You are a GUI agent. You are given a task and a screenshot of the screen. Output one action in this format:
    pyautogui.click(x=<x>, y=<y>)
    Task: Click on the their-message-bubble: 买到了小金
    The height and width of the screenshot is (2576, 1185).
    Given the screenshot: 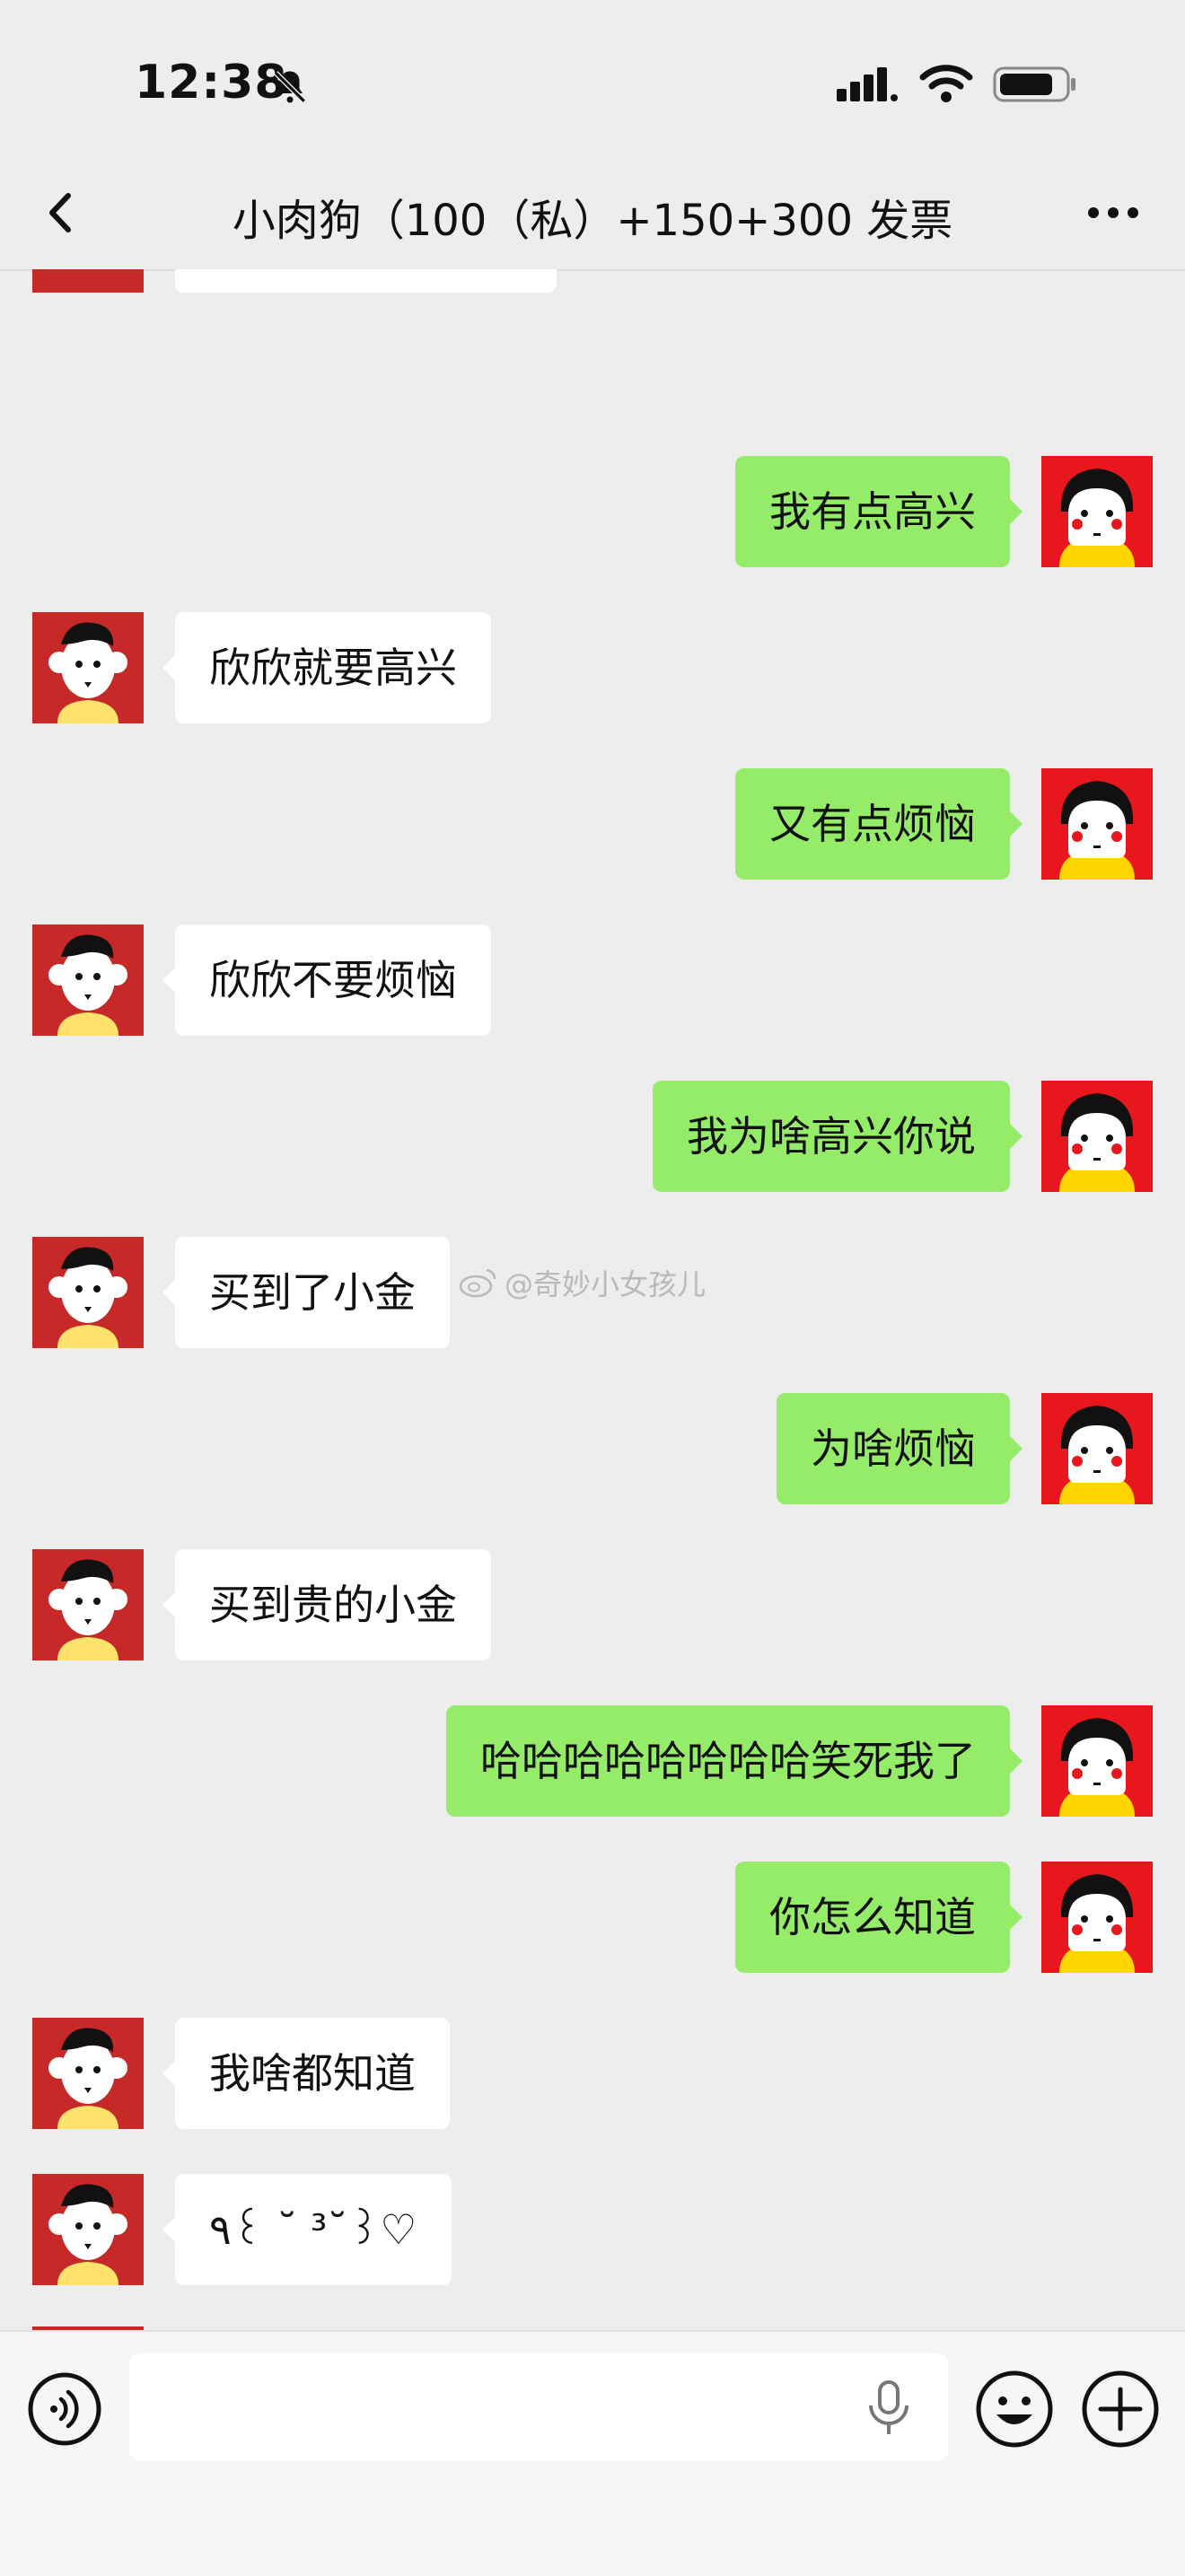 What is the action you would take?
    pyautogui.click(x=306, y=1292)
    